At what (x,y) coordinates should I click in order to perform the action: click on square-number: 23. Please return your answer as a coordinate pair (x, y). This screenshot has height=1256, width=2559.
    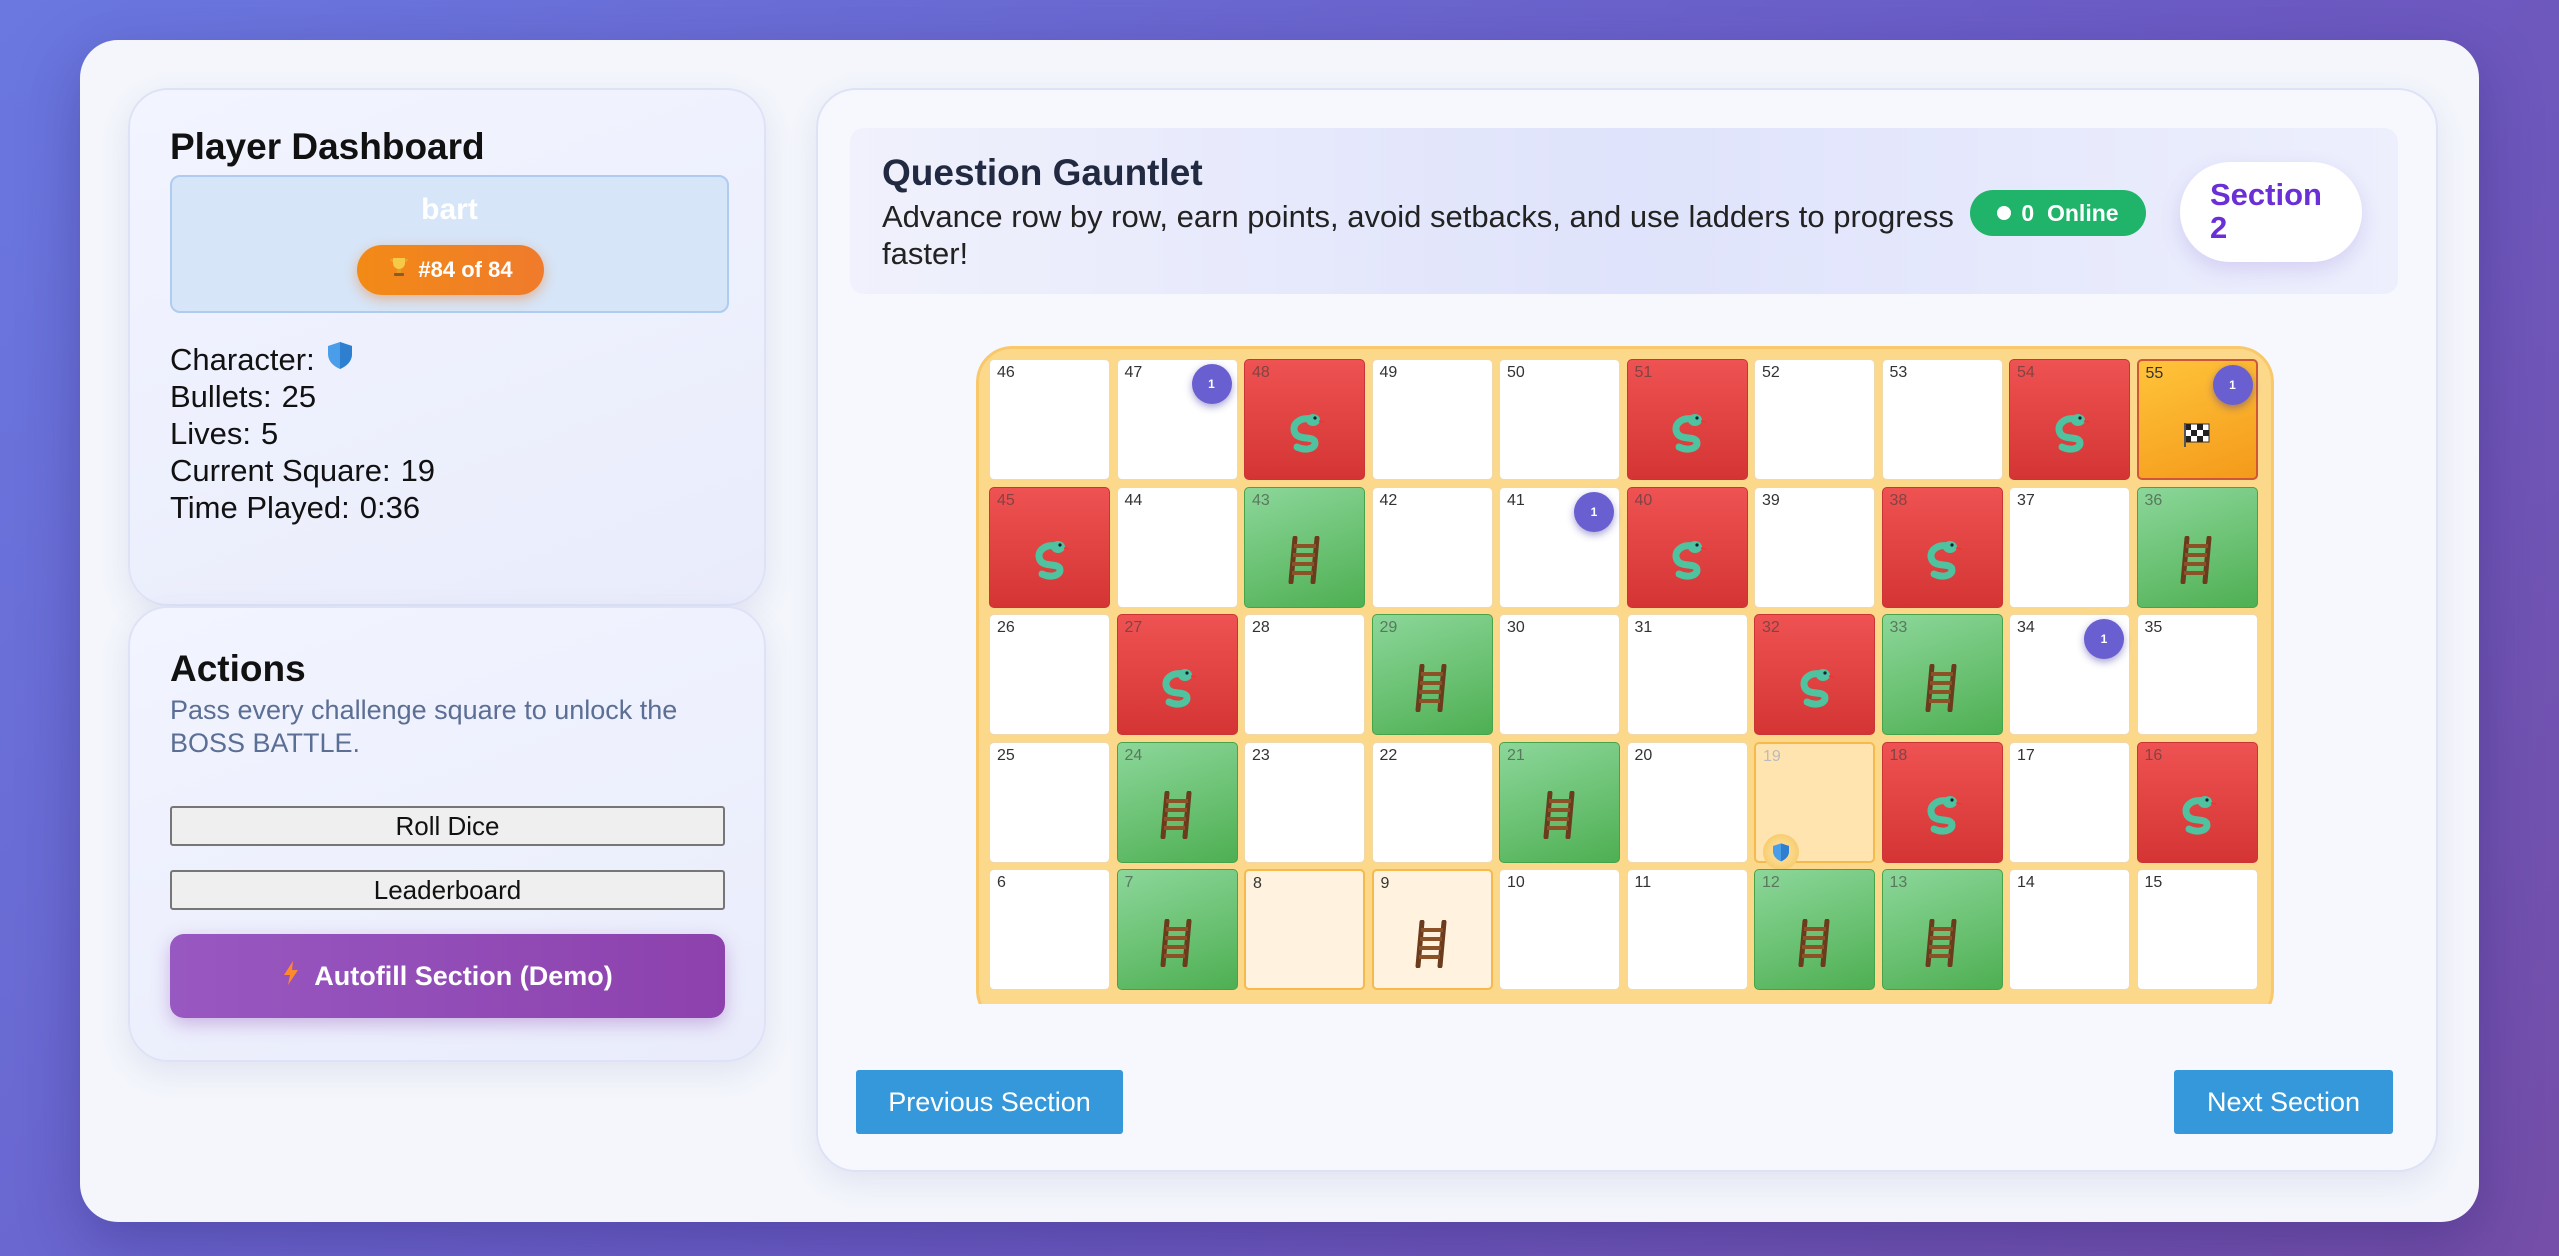
    Looking at the image, I should click on (1261, 755).